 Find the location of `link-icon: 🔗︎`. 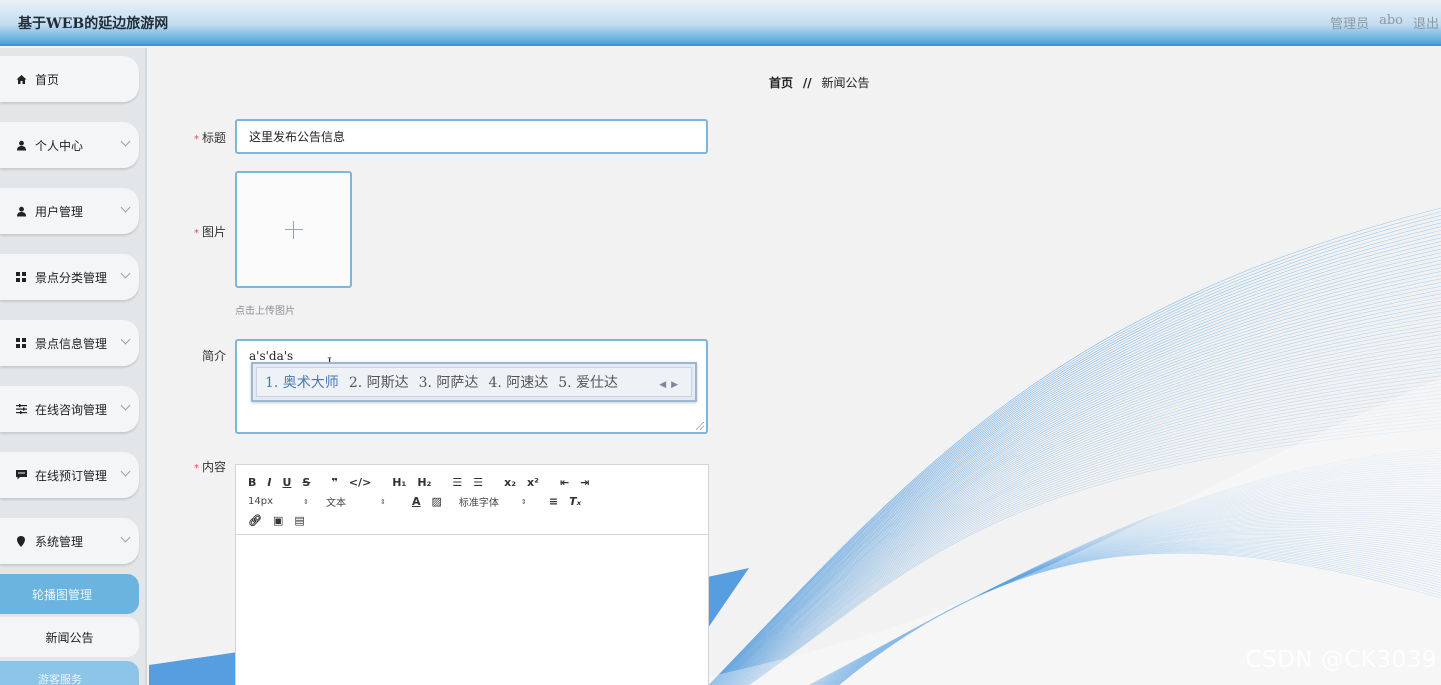

link-icon: 🔗︎ is located at coordinates (255, 520).